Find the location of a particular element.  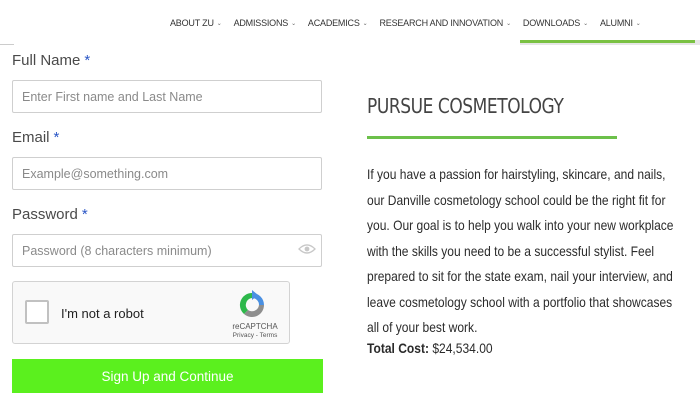

full-name-label: Full Name * is located at coordinates (51, 60).